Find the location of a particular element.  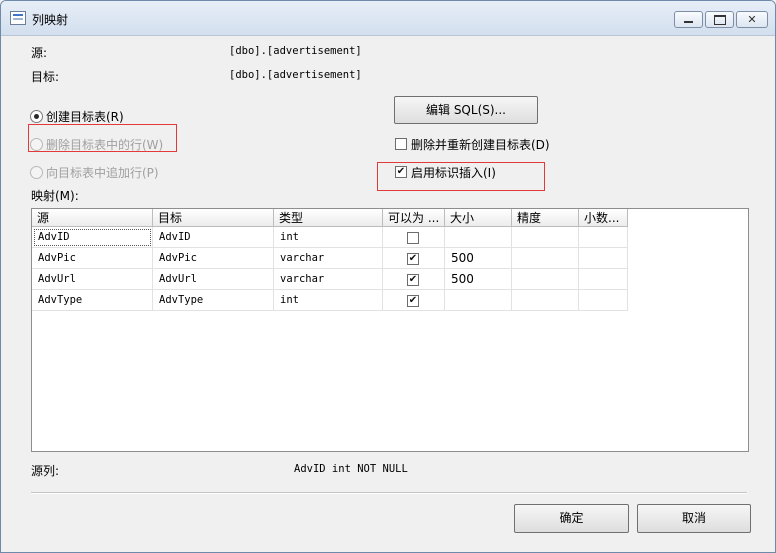

drop-recreate-label: 删除并重新创建目标表(D) is located at coordinates (480, 145).